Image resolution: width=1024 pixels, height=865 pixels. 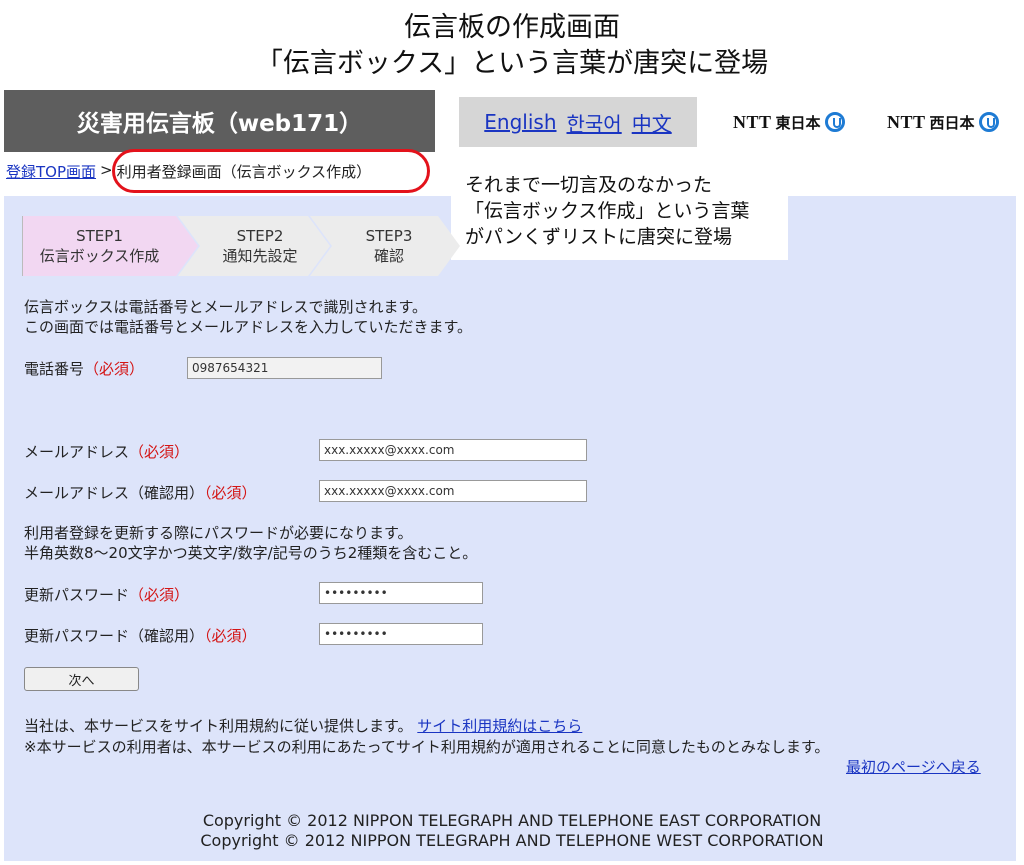 I want to click on step-number: STEP2, so click(x=260, y=236).